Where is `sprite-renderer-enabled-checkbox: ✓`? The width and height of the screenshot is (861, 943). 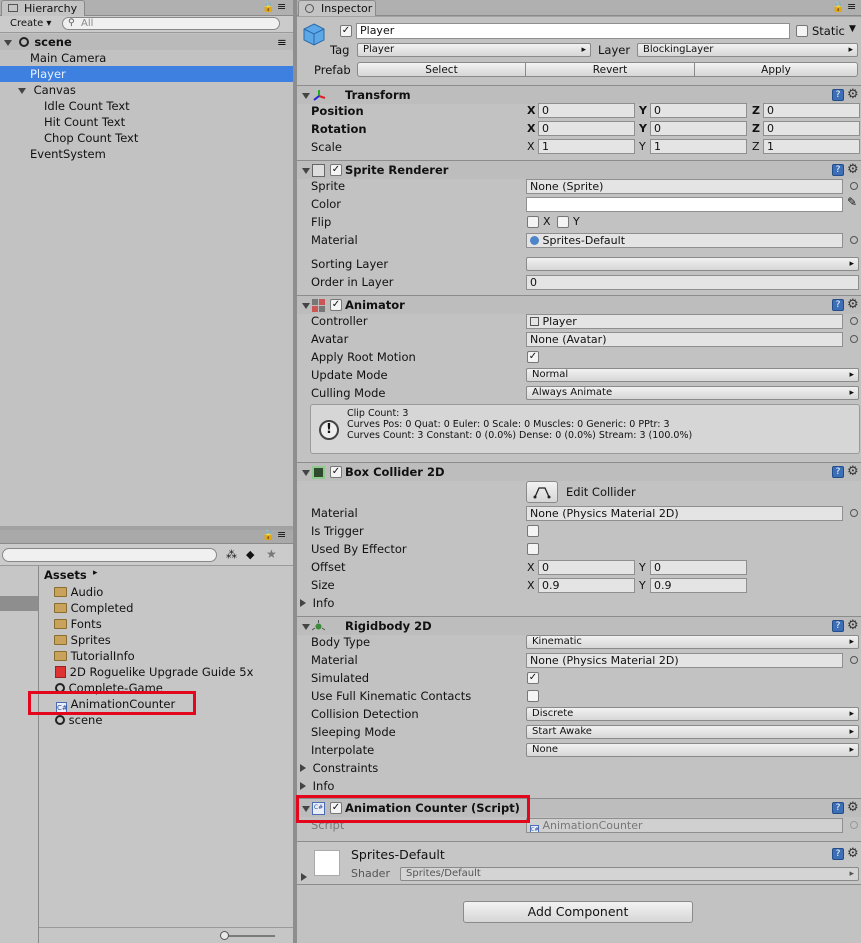 sprite-renderer-enabled-checkbox: ✓ is located at coordinates (336, 170).